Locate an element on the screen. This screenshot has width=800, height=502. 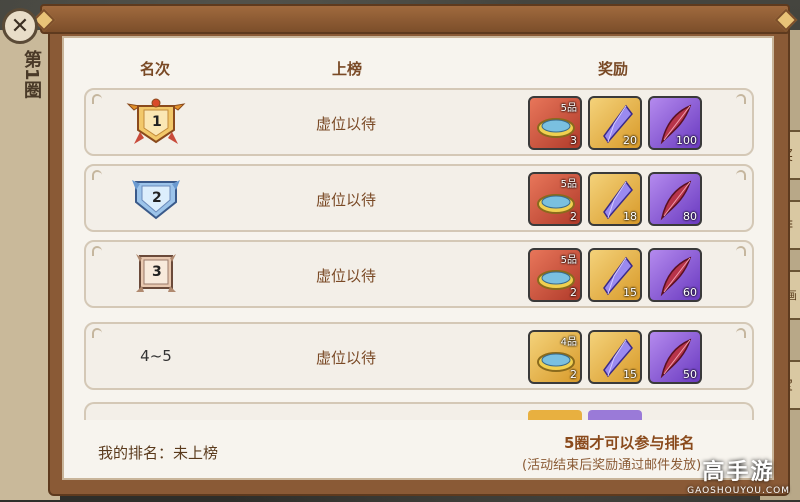
watermark-url: GAOSHOUYOU.COM is located at coordinates (738, 491).